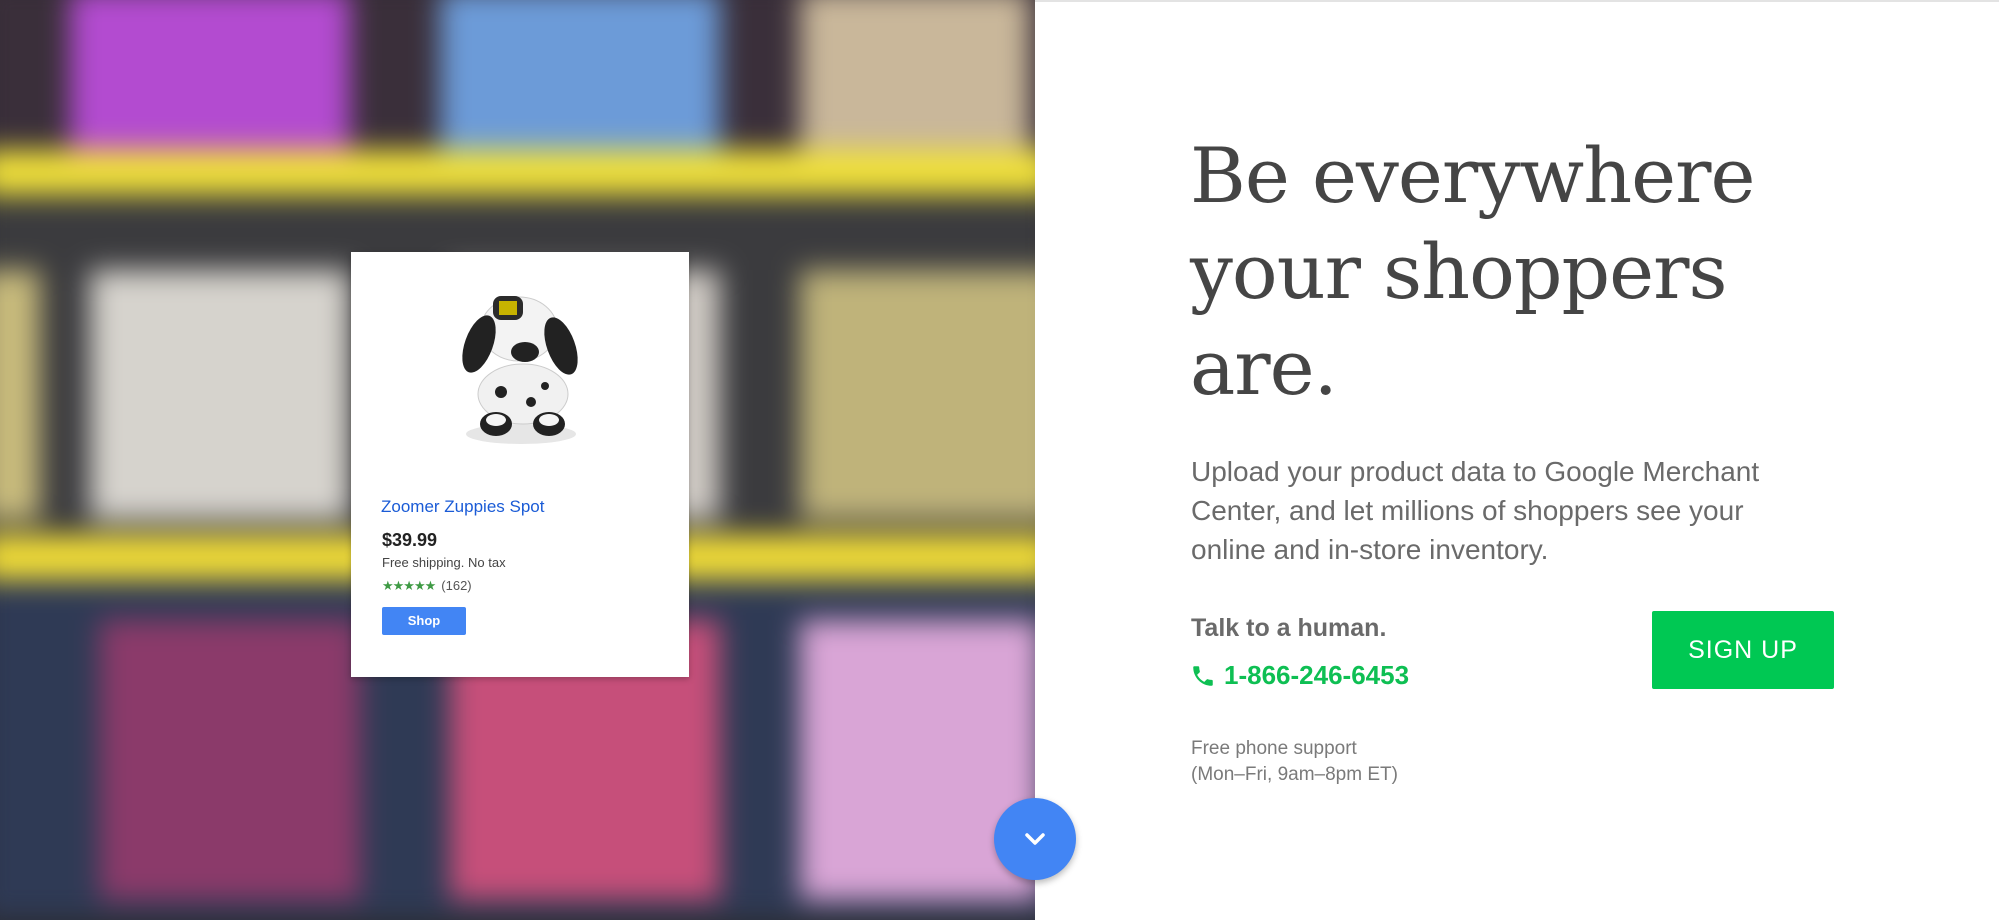 Image resolution: width=1999 pixels, height=920 pixels. I want to click on chevron-down-icon, so click(1035, 839).